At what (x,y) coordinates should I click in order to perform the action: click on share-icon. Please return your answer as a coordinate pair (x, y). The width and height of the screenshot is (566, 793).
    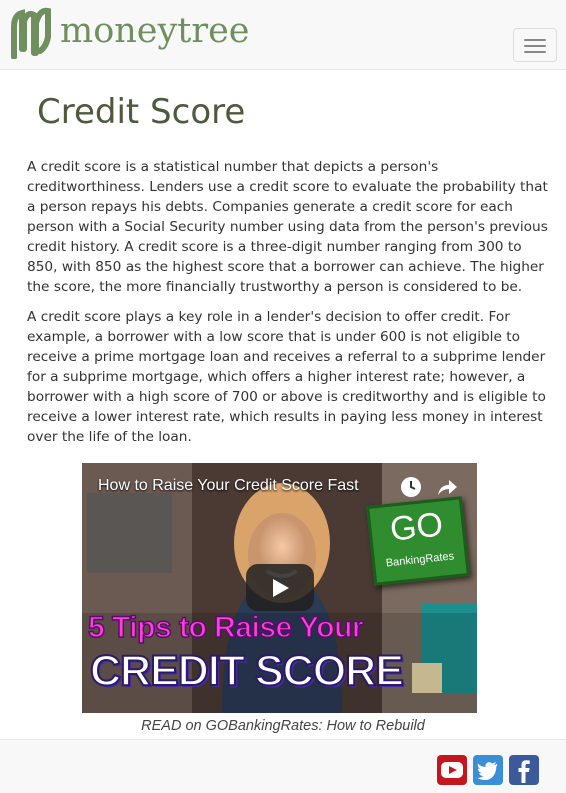
    Looking at the image, I should click on (447, 487).